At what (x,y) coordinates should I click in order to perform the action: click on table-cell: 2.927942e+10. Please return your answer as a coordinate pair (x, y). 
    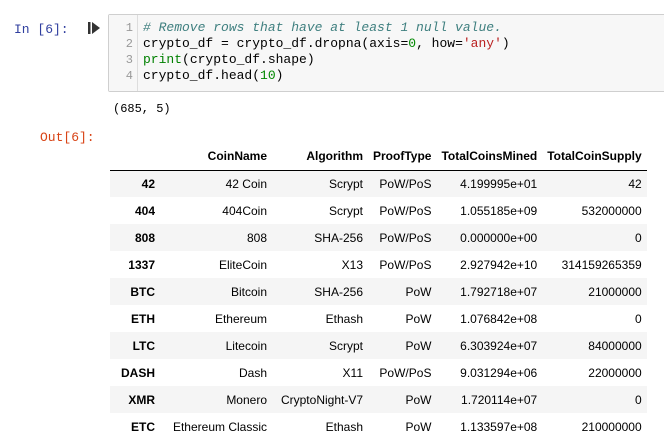
    Looking at the image, I should click on (499, 264).